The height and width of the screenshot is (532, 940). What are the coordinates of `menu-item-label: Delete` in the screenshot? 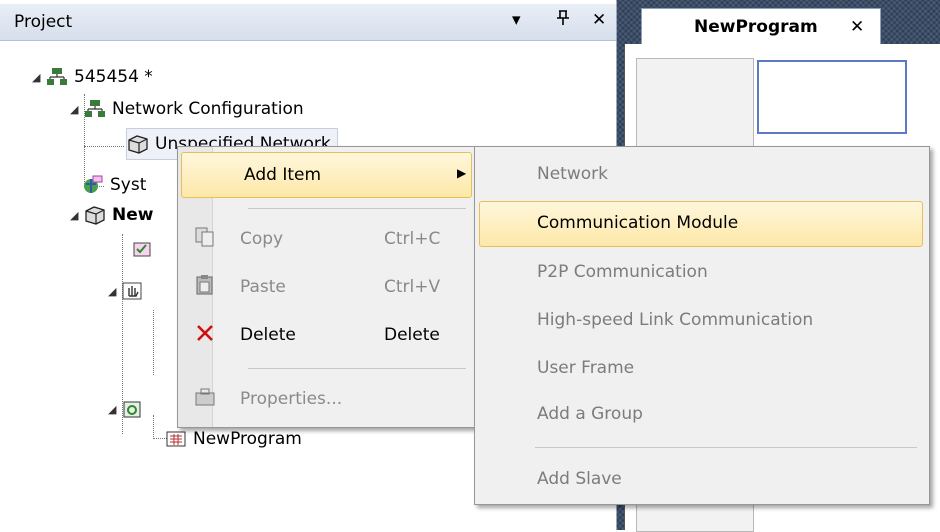 It's located at (268, 335).